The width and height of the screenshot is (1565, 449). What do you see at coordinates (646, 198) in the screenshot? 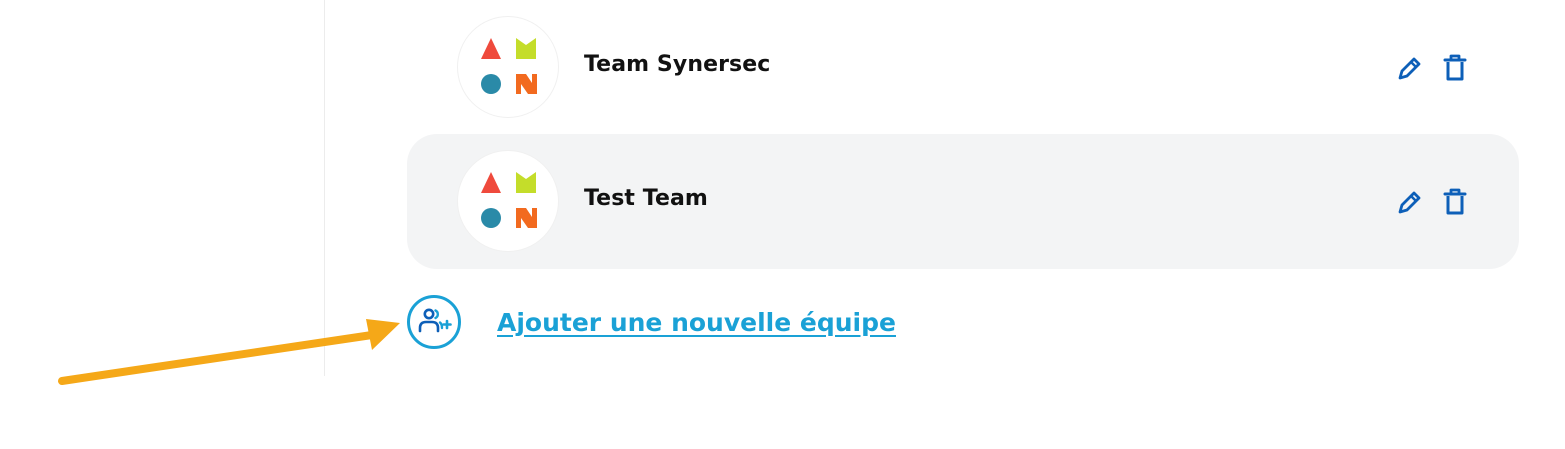
I see `team-name: Test Team` at bounding box center [646, 198].